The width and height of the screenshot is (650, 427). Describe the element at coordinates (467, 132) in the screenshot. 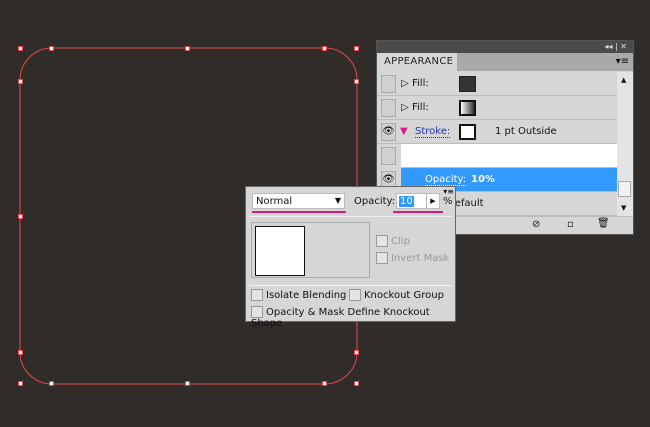

I see `stroke-swatch` at that location.